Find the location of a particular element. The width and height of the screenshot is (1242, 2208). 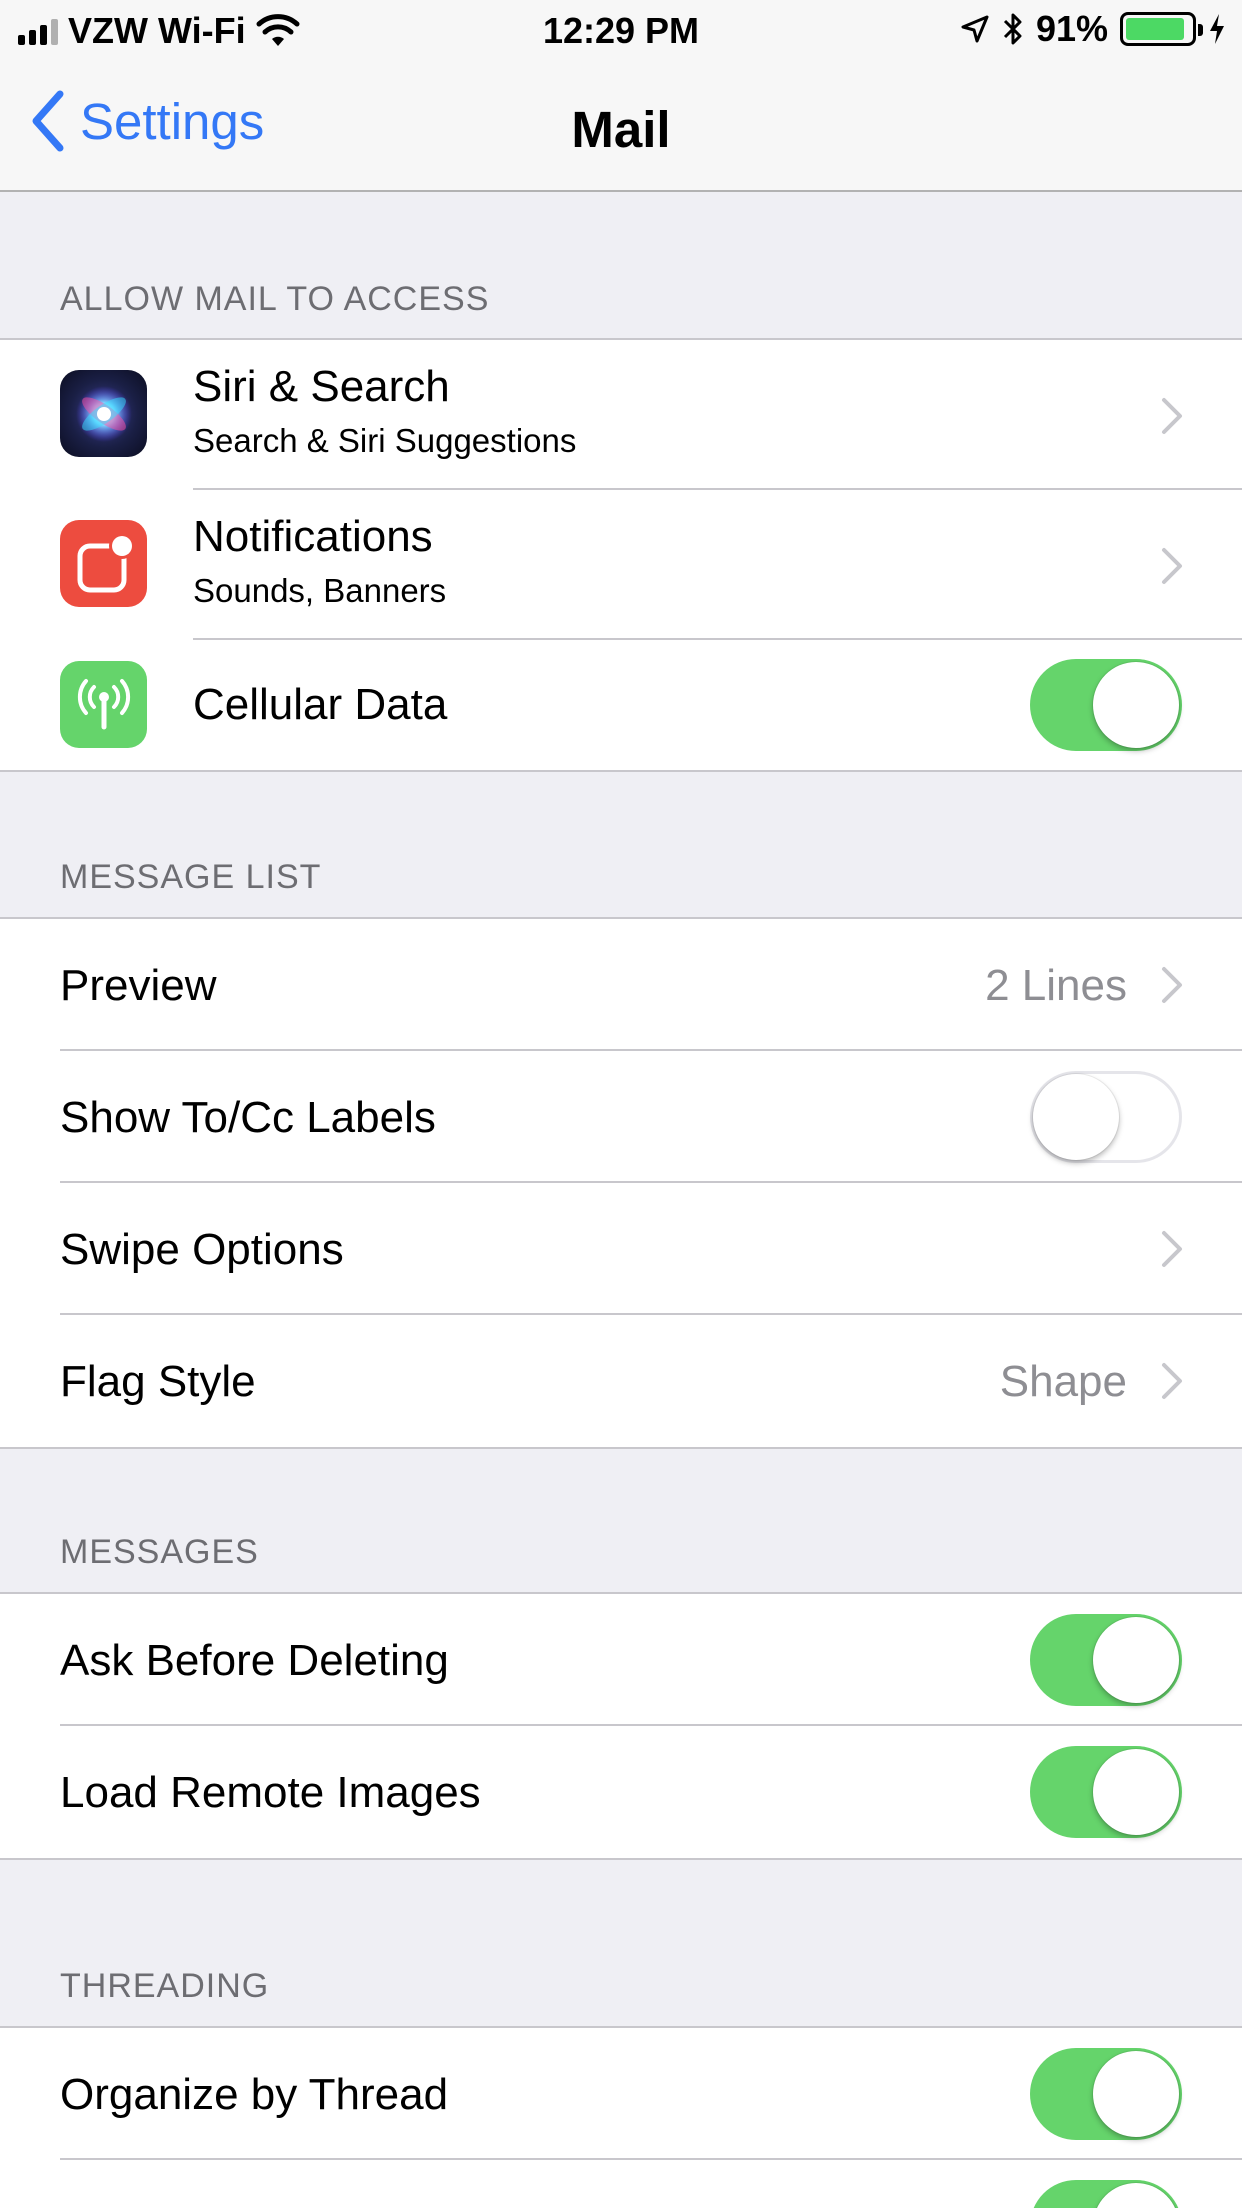

section-header-messages: MESSAGES is located at coordinates (159, 1552).